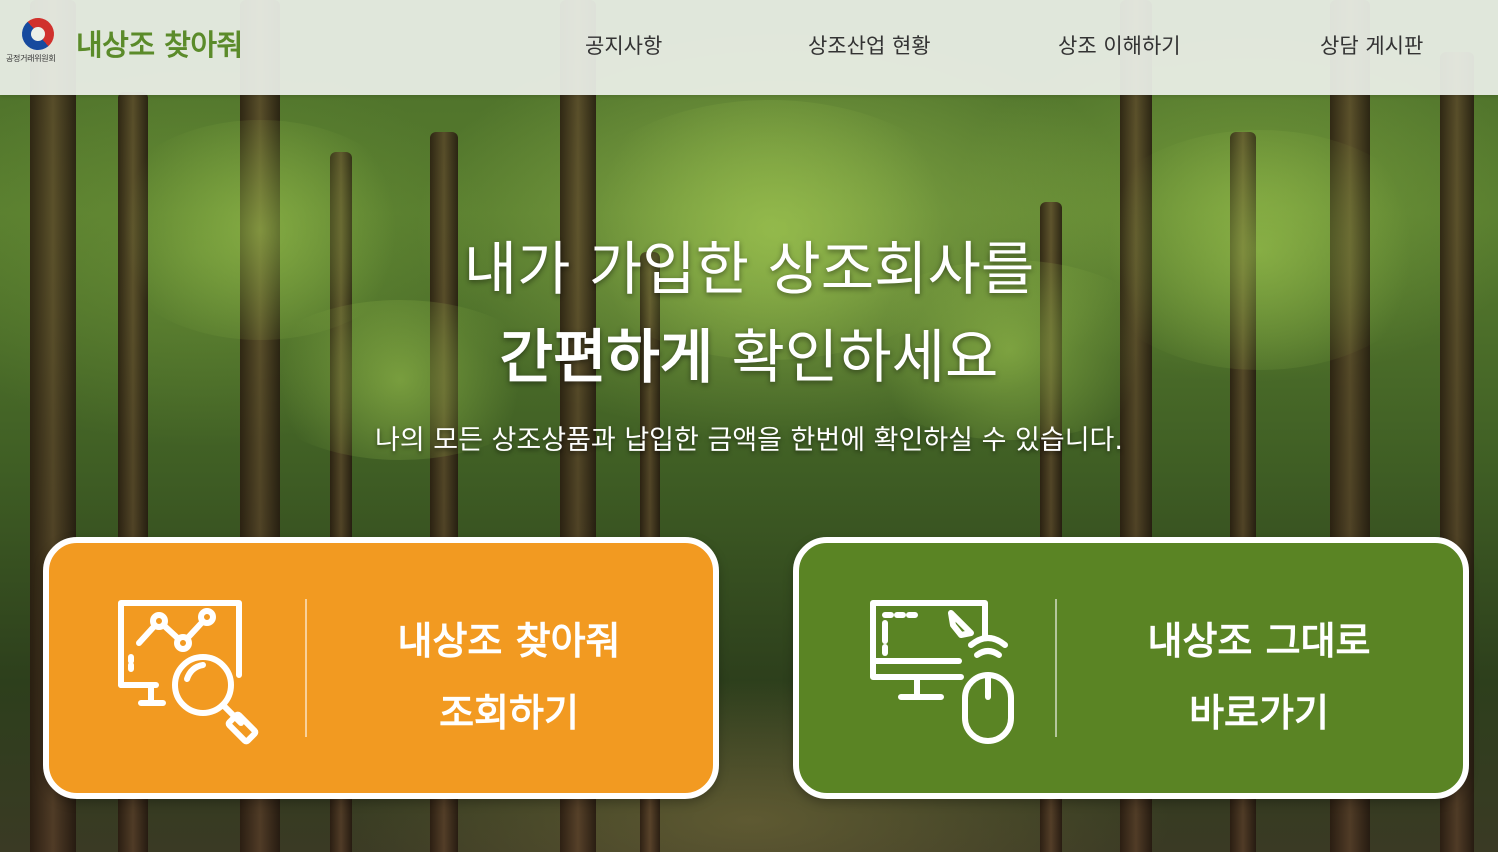  I want to click on nav-industry-status: 상조산업 현황, so click(869, 45).